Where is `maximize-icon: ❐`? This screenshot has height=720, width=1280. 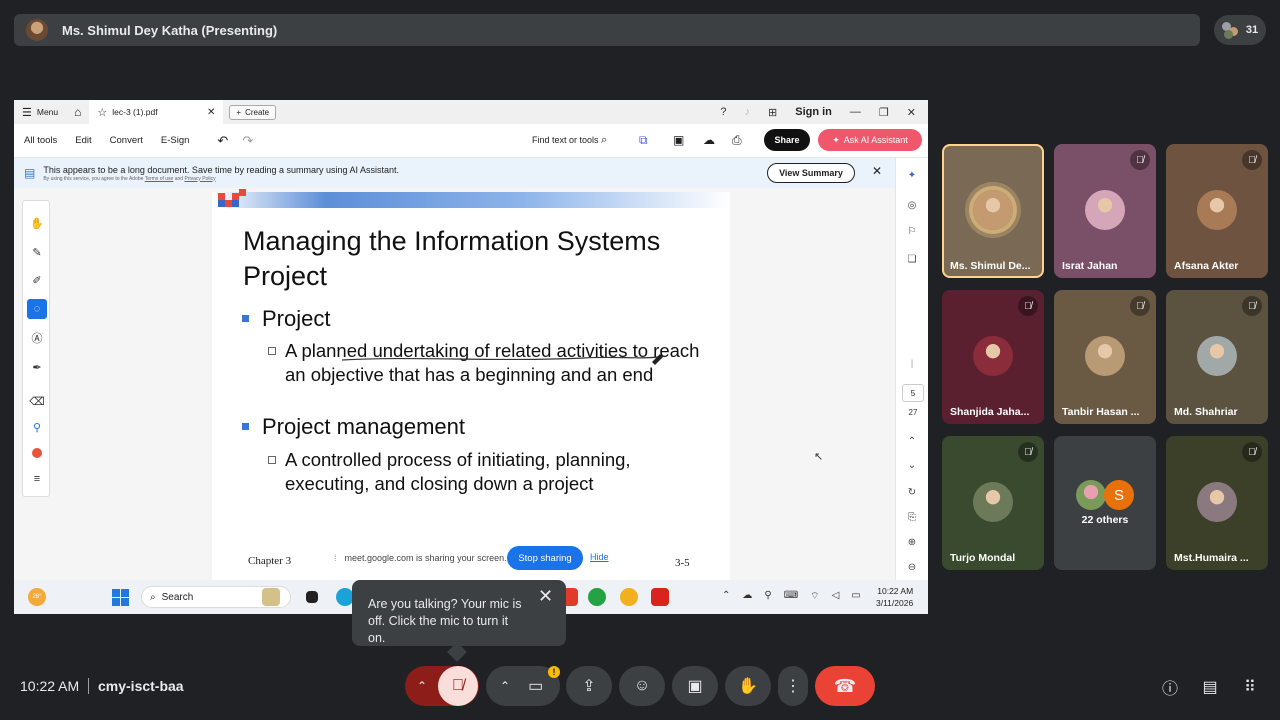
maximize-icon: ❐ is located at coordinates (884, 112).